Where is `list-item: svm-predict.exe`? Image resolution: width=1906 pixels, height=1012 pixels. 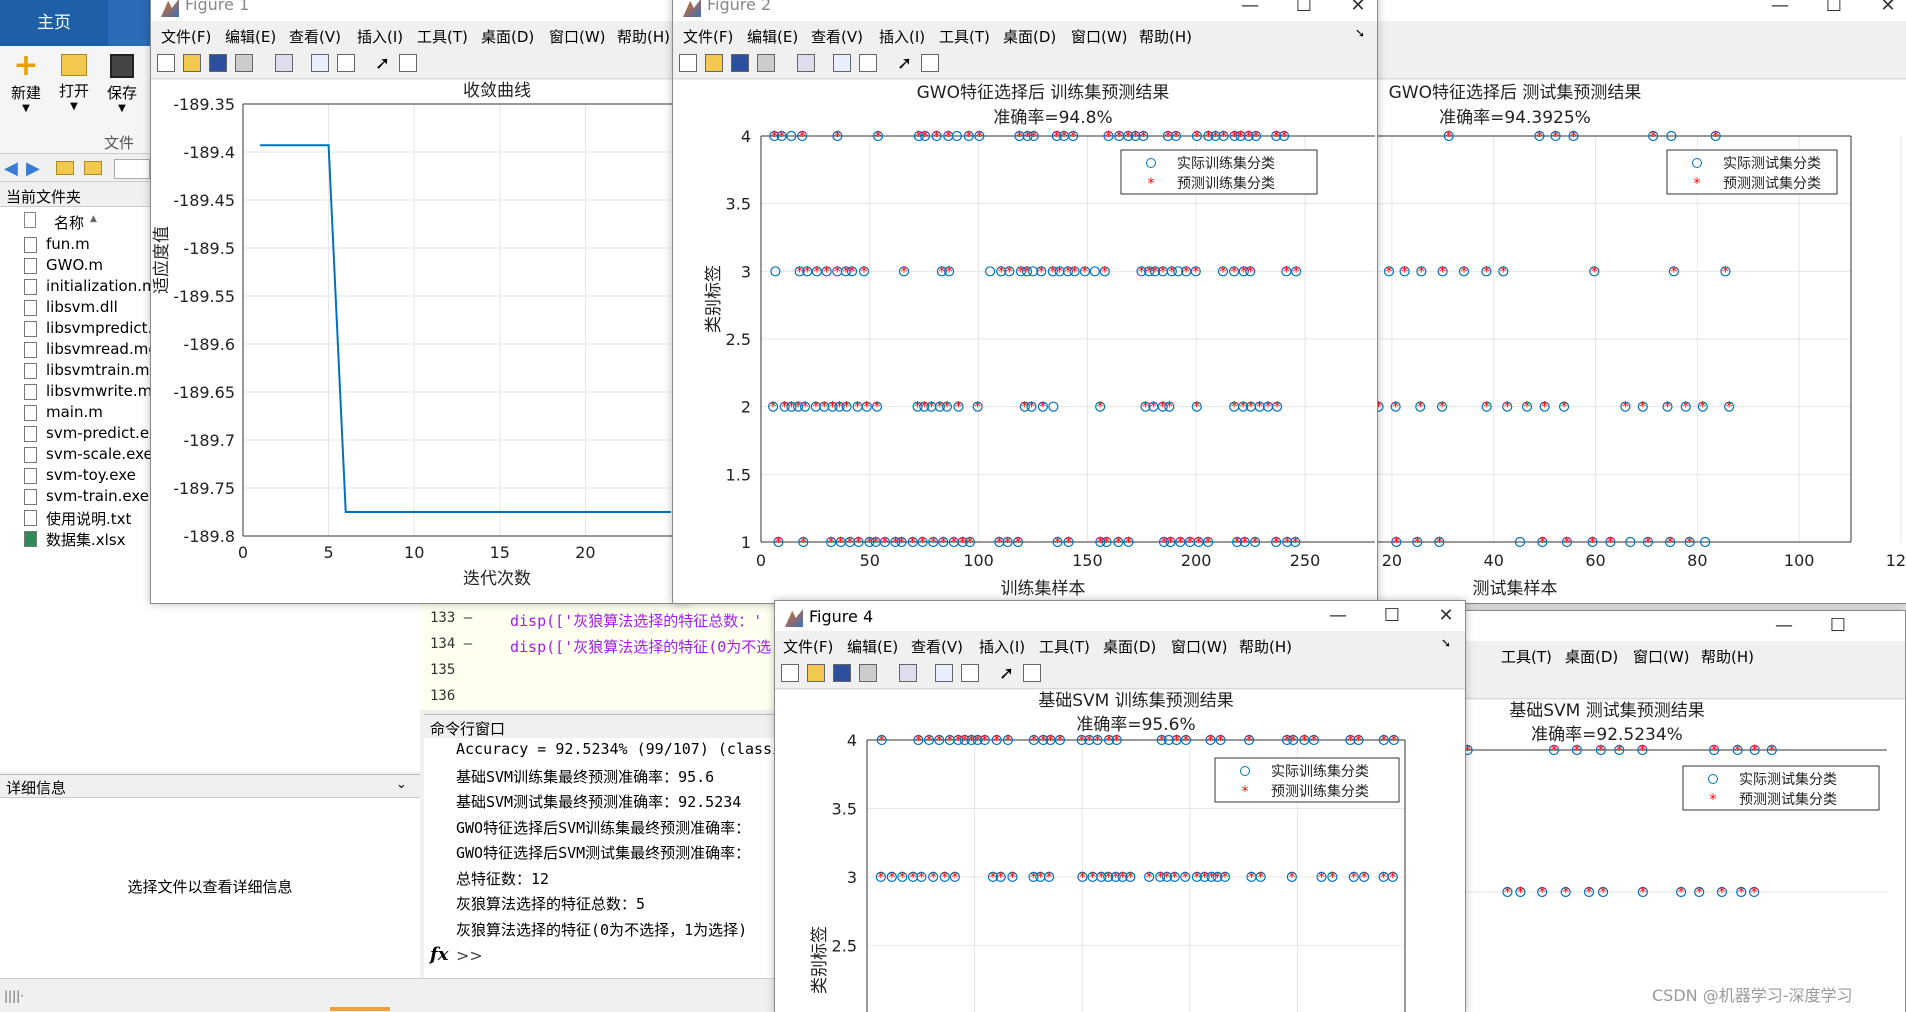
list-item: svm-predict.exe is located at coordinates (92, 434).